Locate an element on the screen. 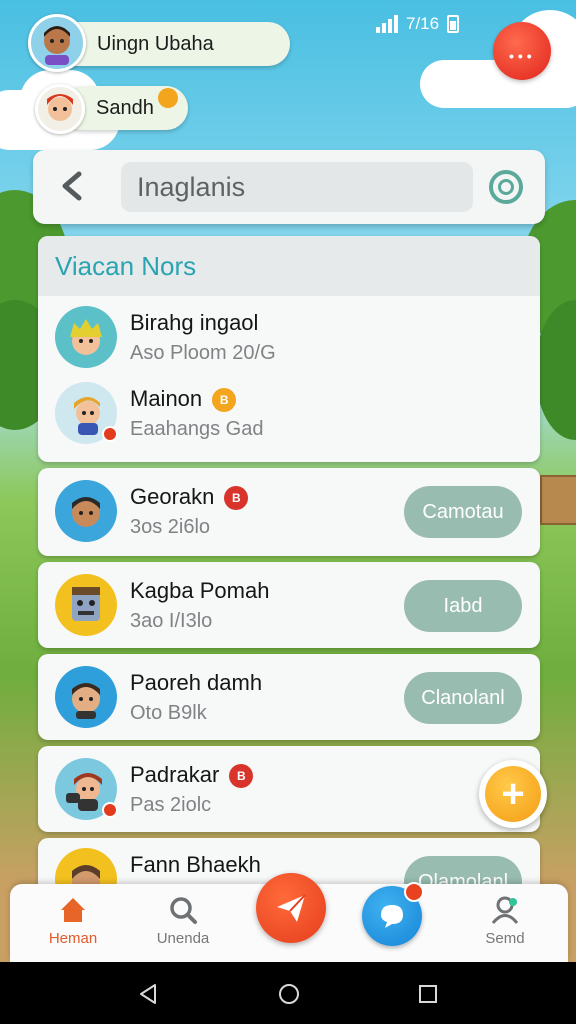 This screenshot has height=1024, width=576. contact-card: Padrakar B Pas 2iolc is located at coordinates (289, 789).